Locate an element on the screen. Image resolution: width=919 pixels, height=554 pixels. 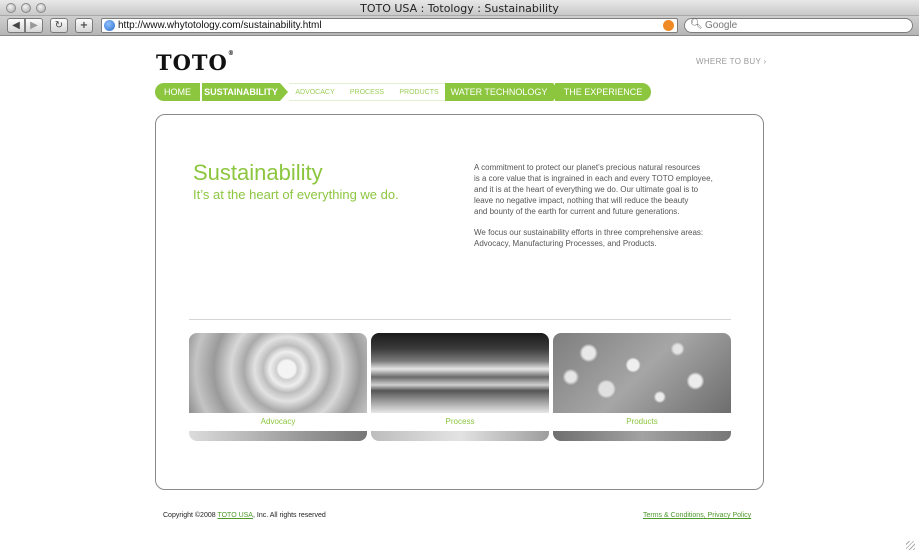
forward-button: ▶ is located at coordinates (34, 25).